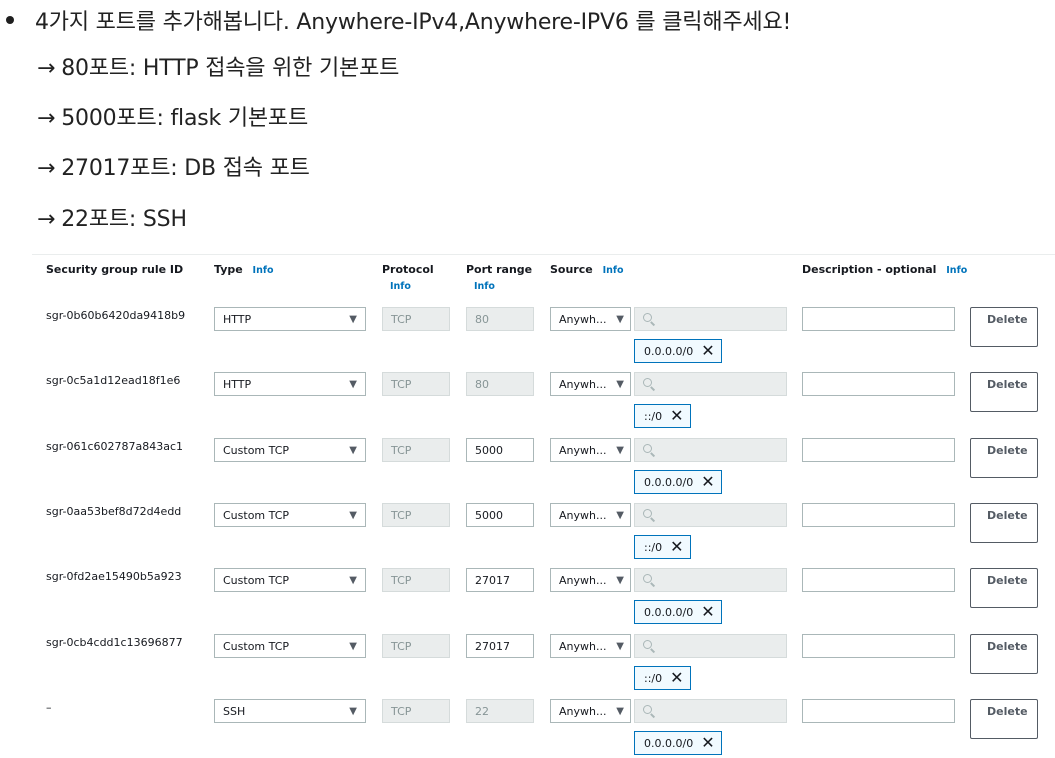 The width and height of the screenshot is (1055, 758). I want to click on port-note-80: → 80포트: HTTP 접속을 위한 기본포트, so click(218, 68).